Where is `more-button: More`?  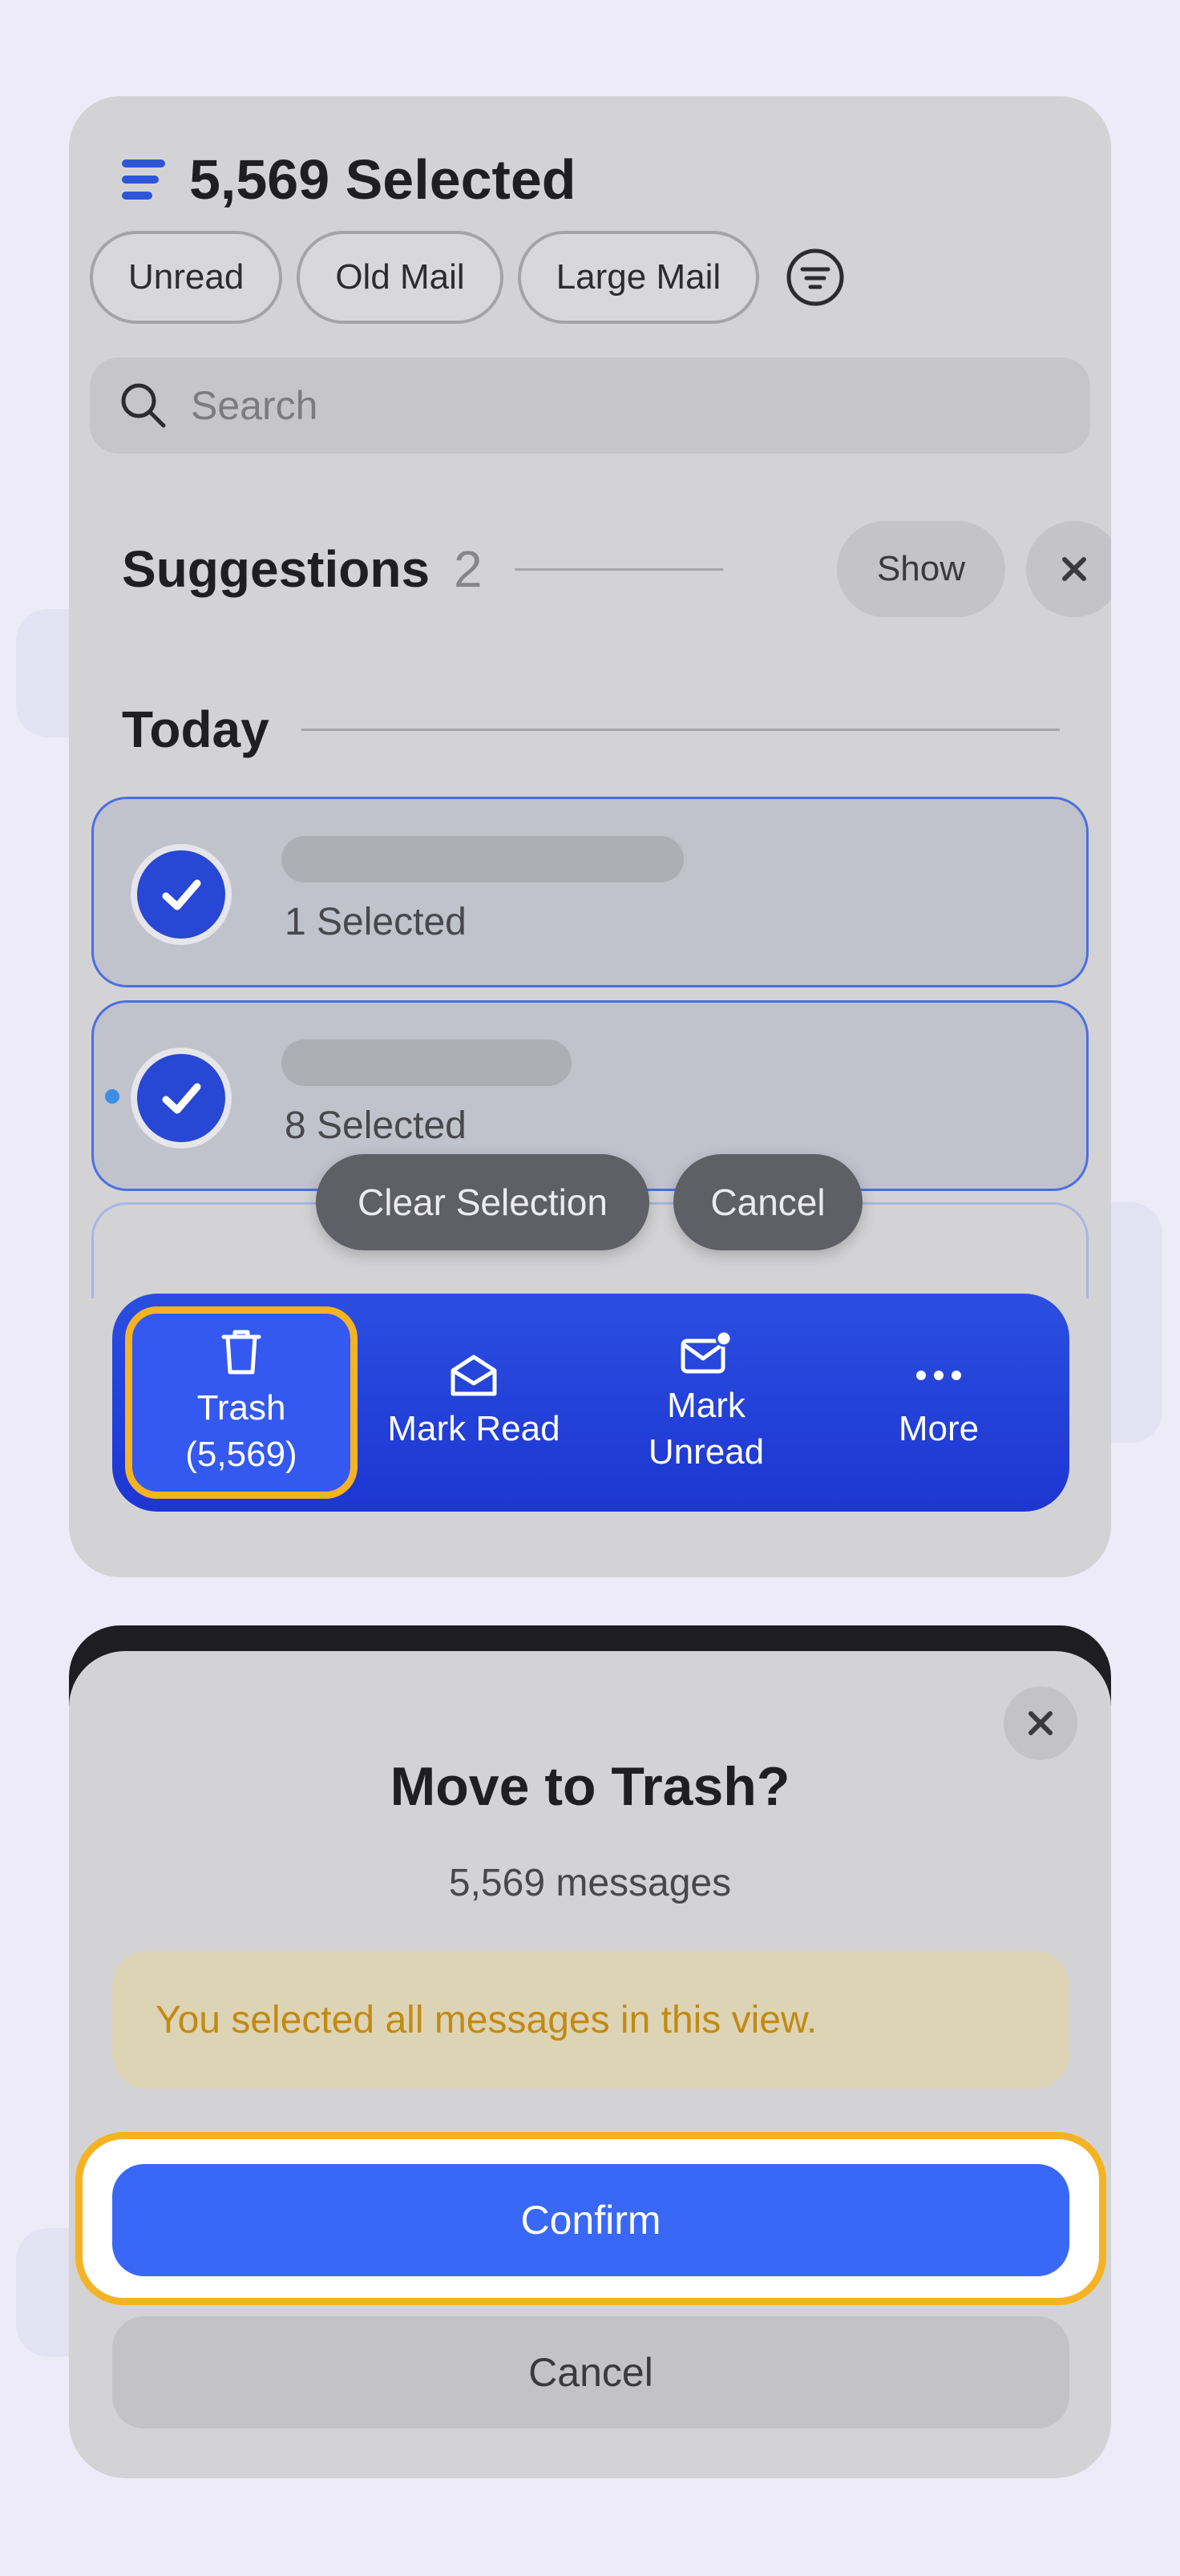
more-button: More is located at coordinates (938, 1403).